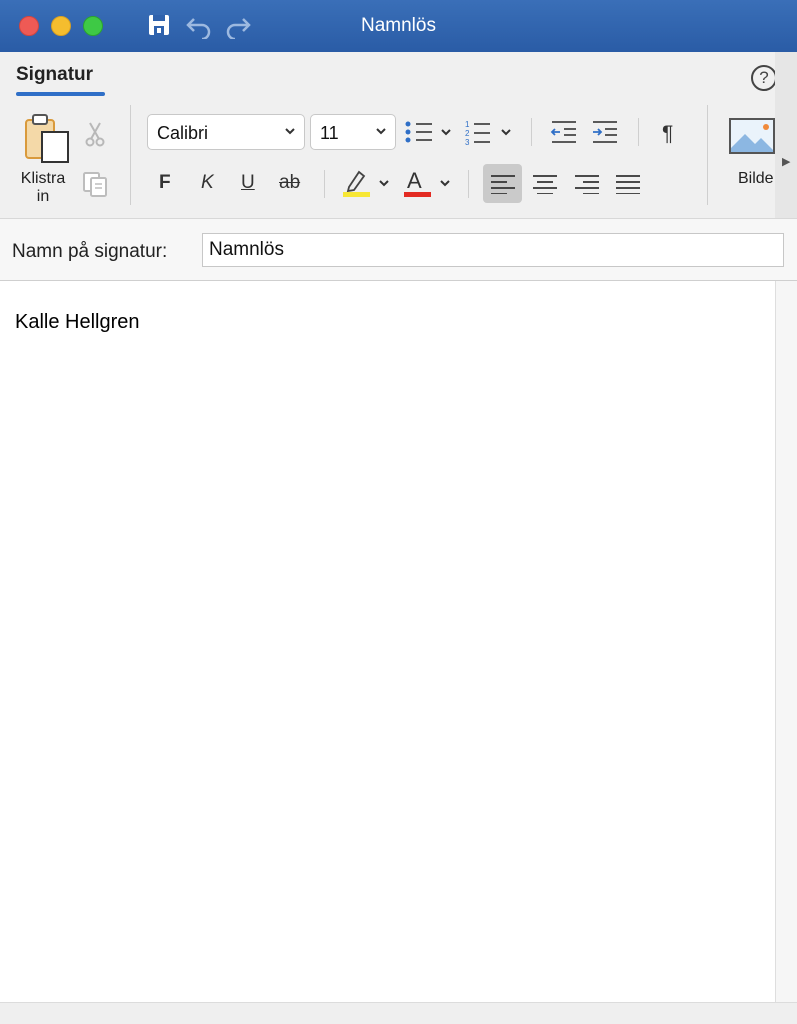  Describe the element at coordinates (467, 124) in the screenshot. I see `svg-text: 1` at that location.